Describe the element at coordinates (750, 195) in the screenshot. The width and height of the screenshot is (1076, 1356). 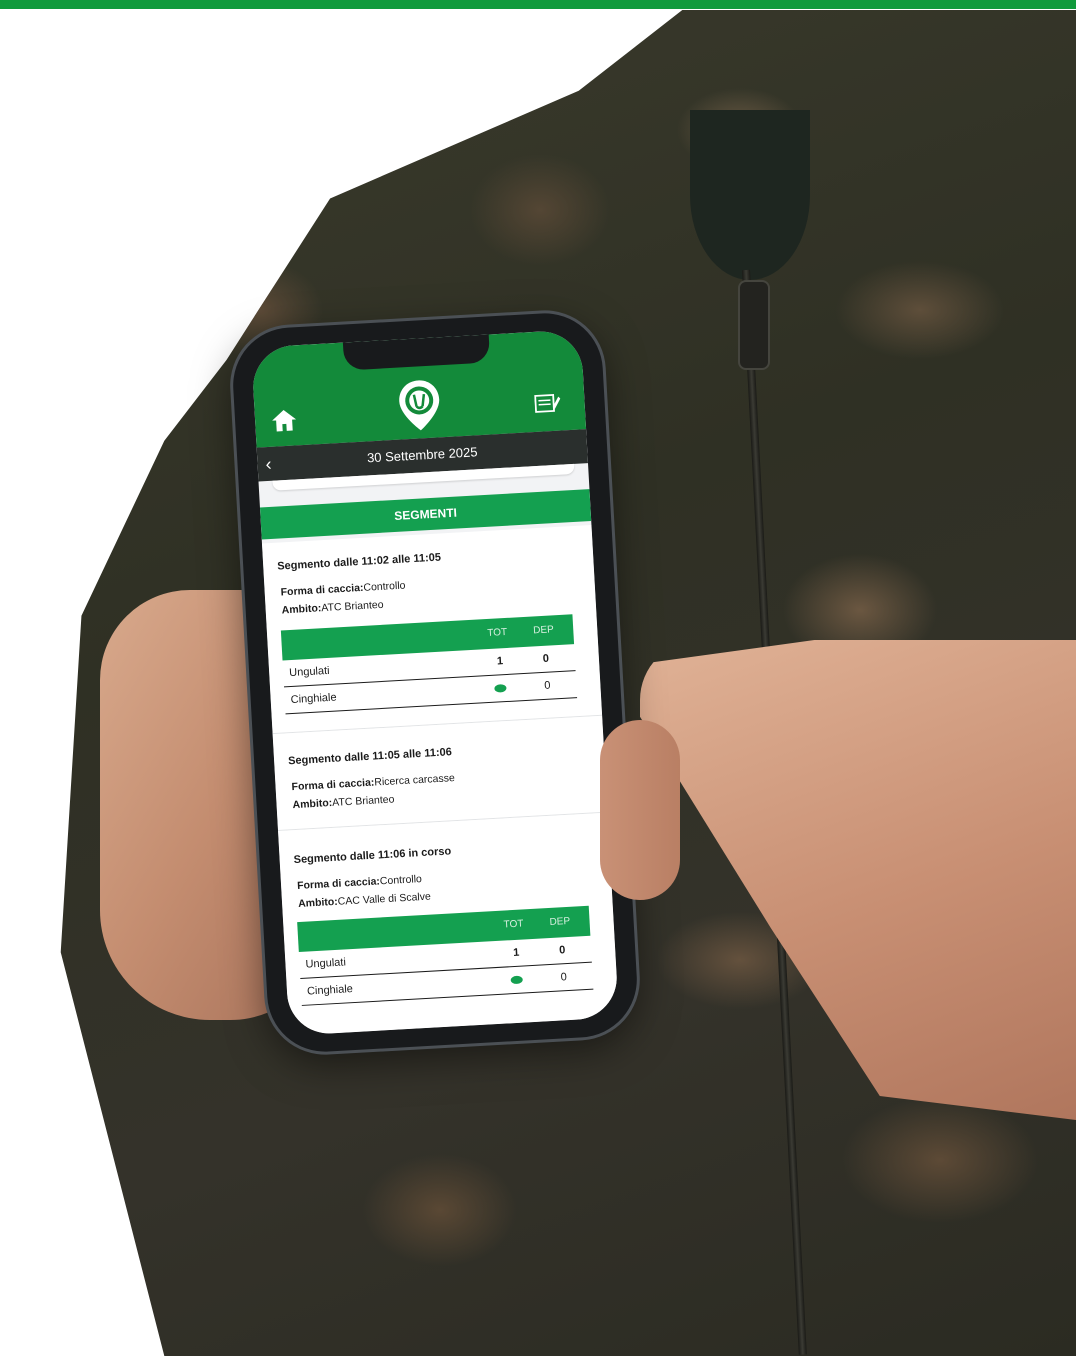
I see `shirt-collar` at that location.